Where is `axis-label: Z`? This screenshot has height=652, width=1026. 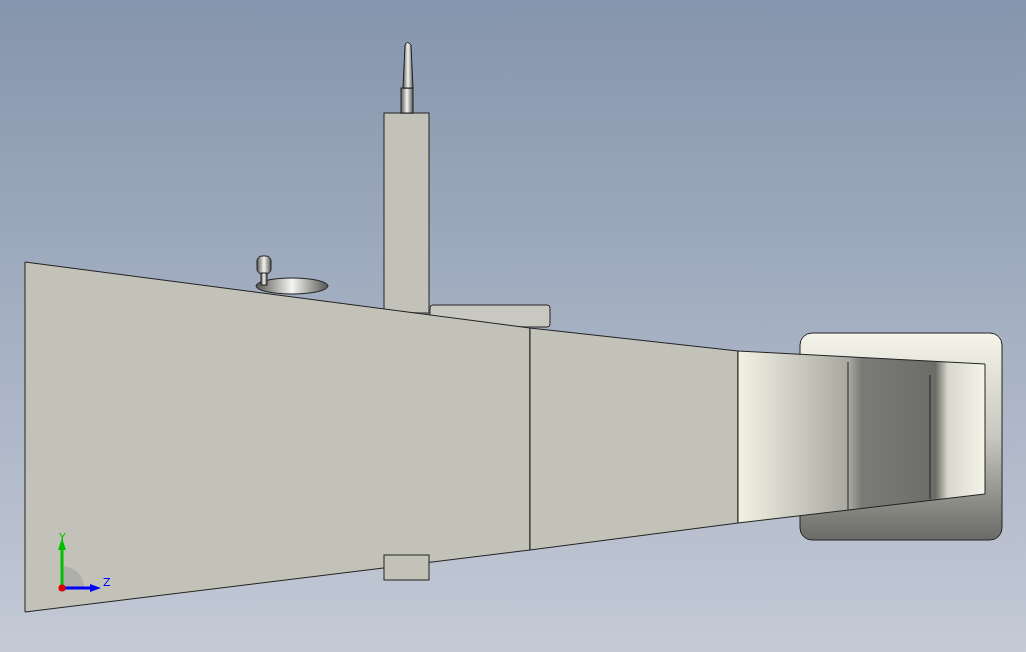
axis-label: Z is located at coordinates (107, 582).